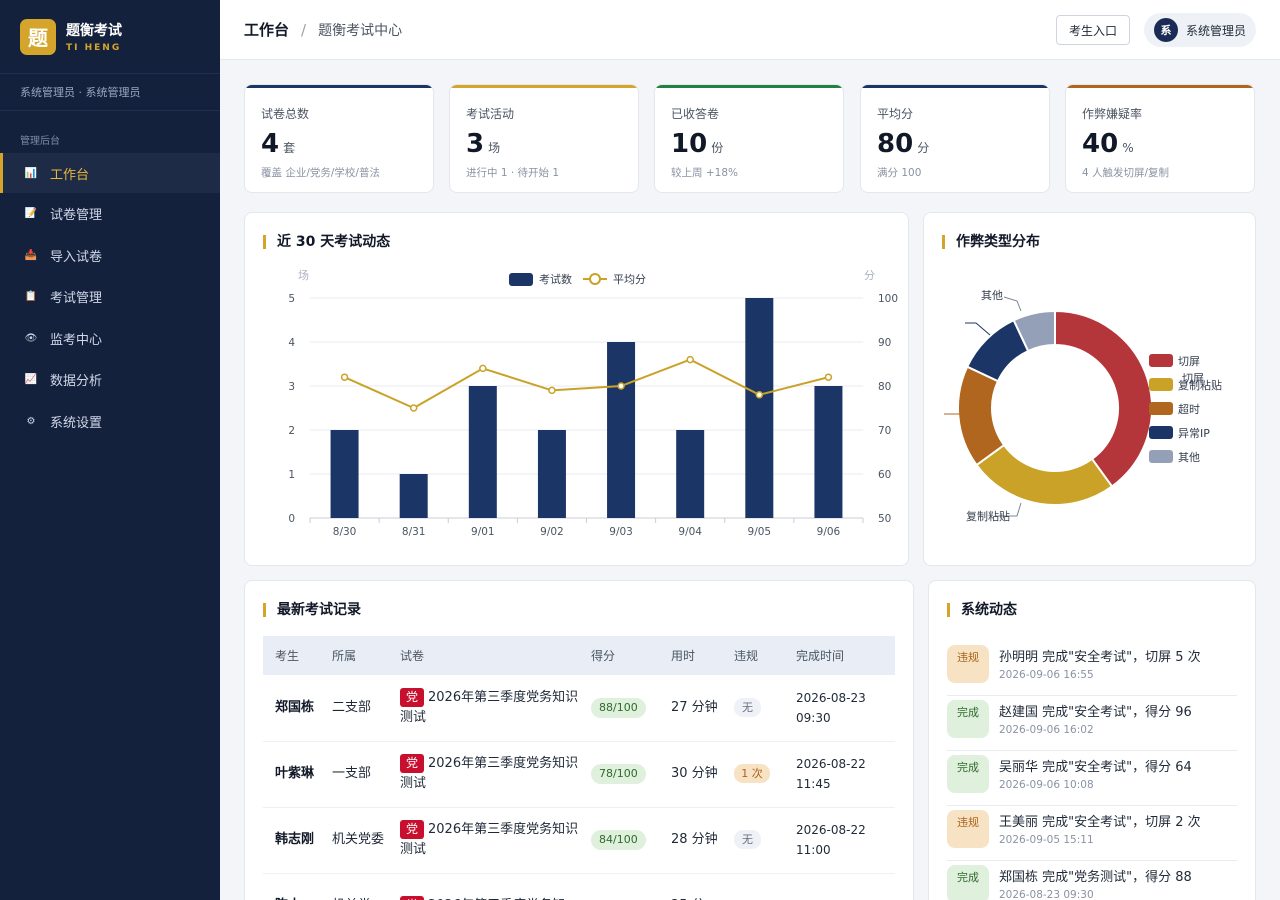  What do you see at coordinates (1092, 833) in the screenshot?
I see `activity-item: 违规 王美丽 完成"安全考试"，切屏 2 次 2026-09-05 15:11` at bounding box center [1092, 833].